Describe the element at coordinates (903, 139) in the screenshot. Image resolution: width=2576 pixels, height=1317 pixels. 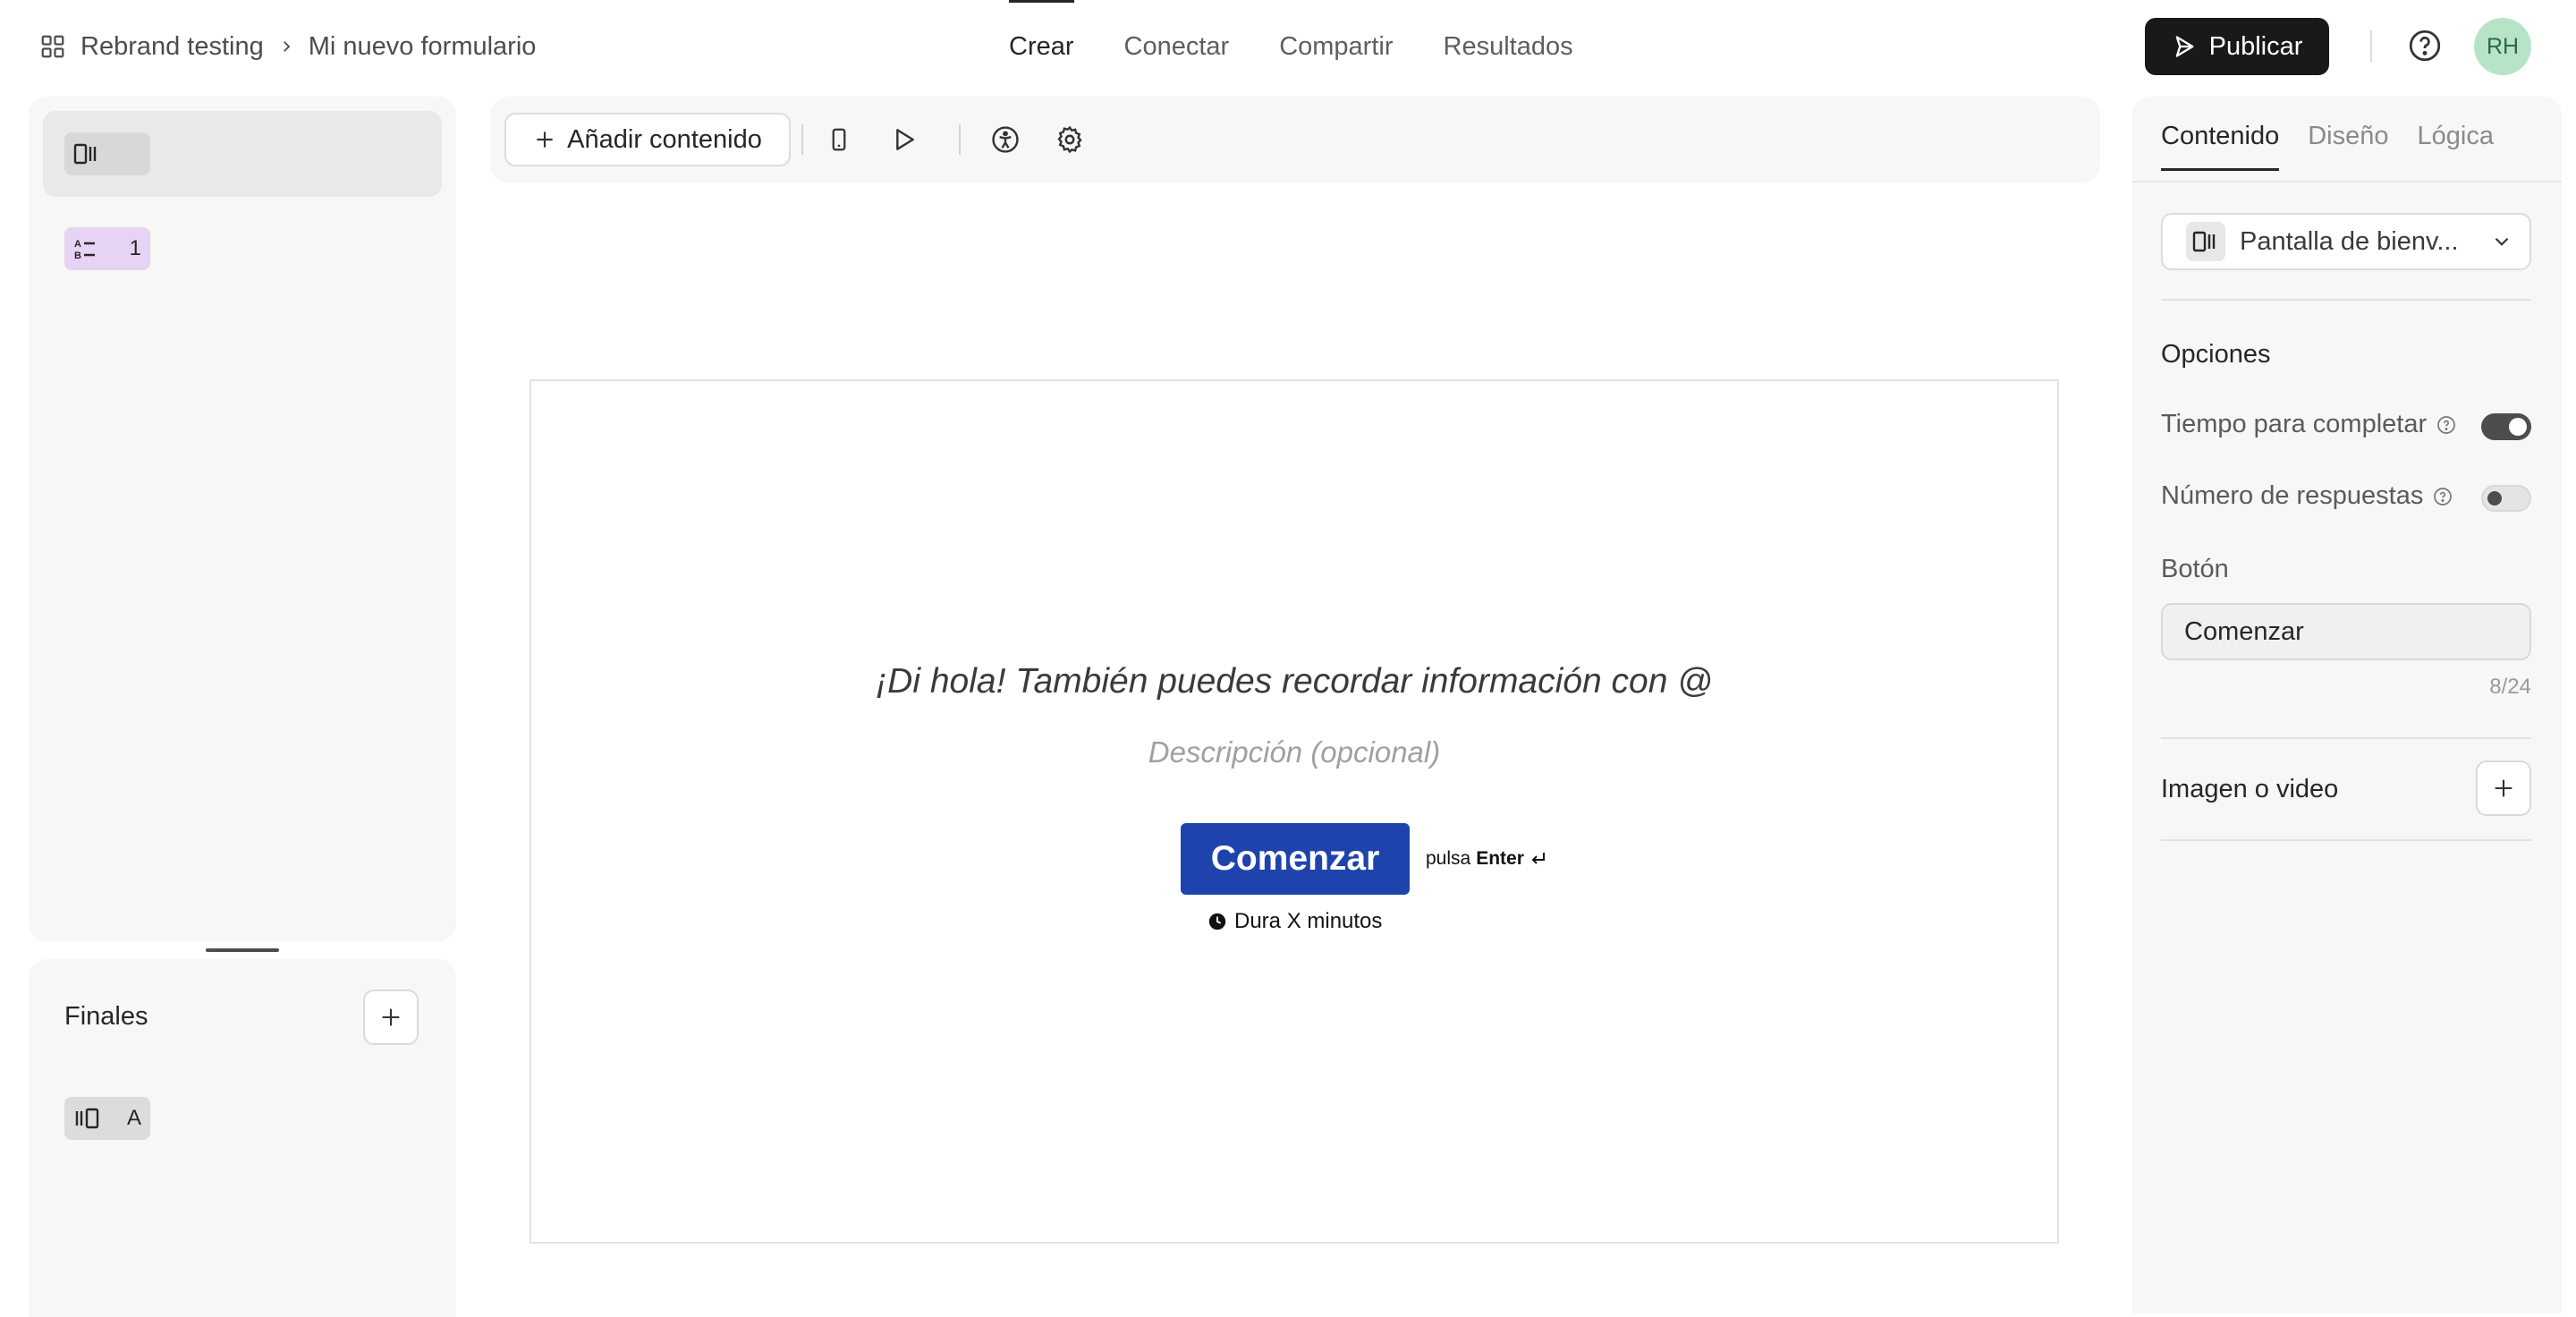
I see `play-preview-icon` at that location.